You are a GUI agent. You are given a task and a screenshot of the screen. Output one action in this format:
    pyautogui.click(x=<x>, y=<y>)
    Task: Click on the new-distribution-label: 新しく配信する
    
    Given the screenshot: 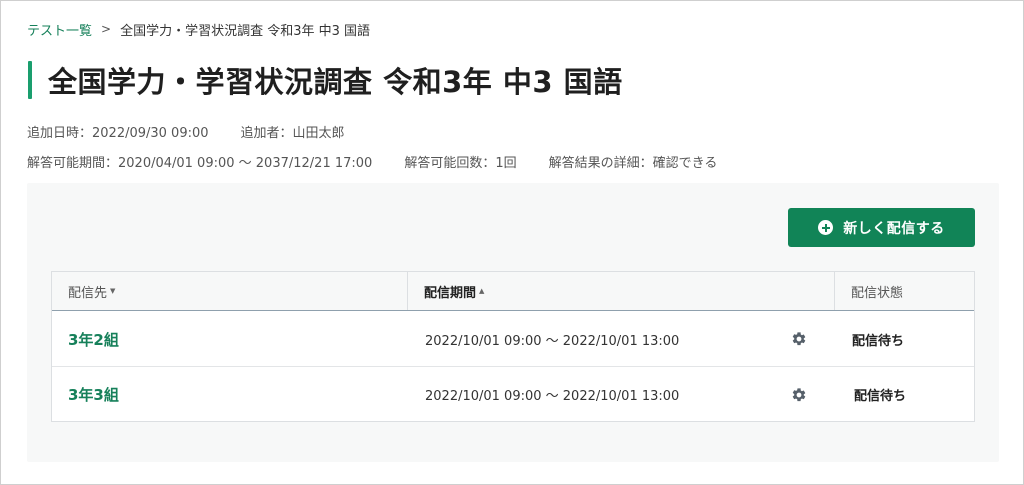 What is the action you would take?
    pyautogui.click(x=894, y=228)
    